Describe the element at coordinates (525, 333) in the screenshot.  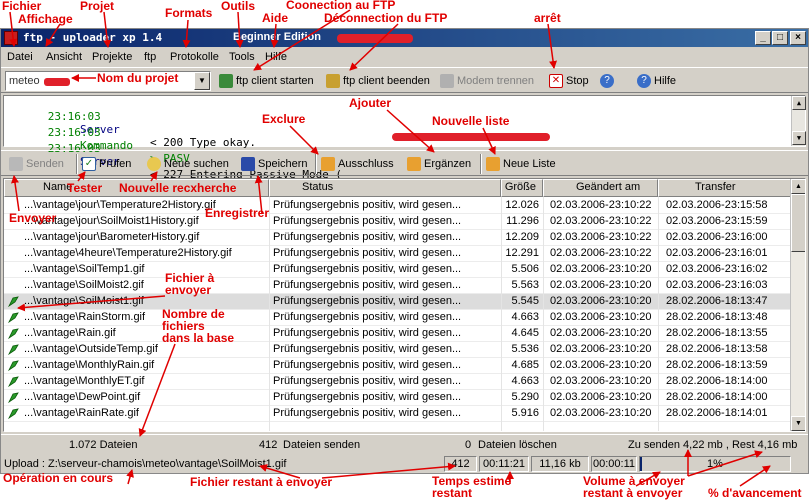
I see `cell-size: 4.645` at that location.